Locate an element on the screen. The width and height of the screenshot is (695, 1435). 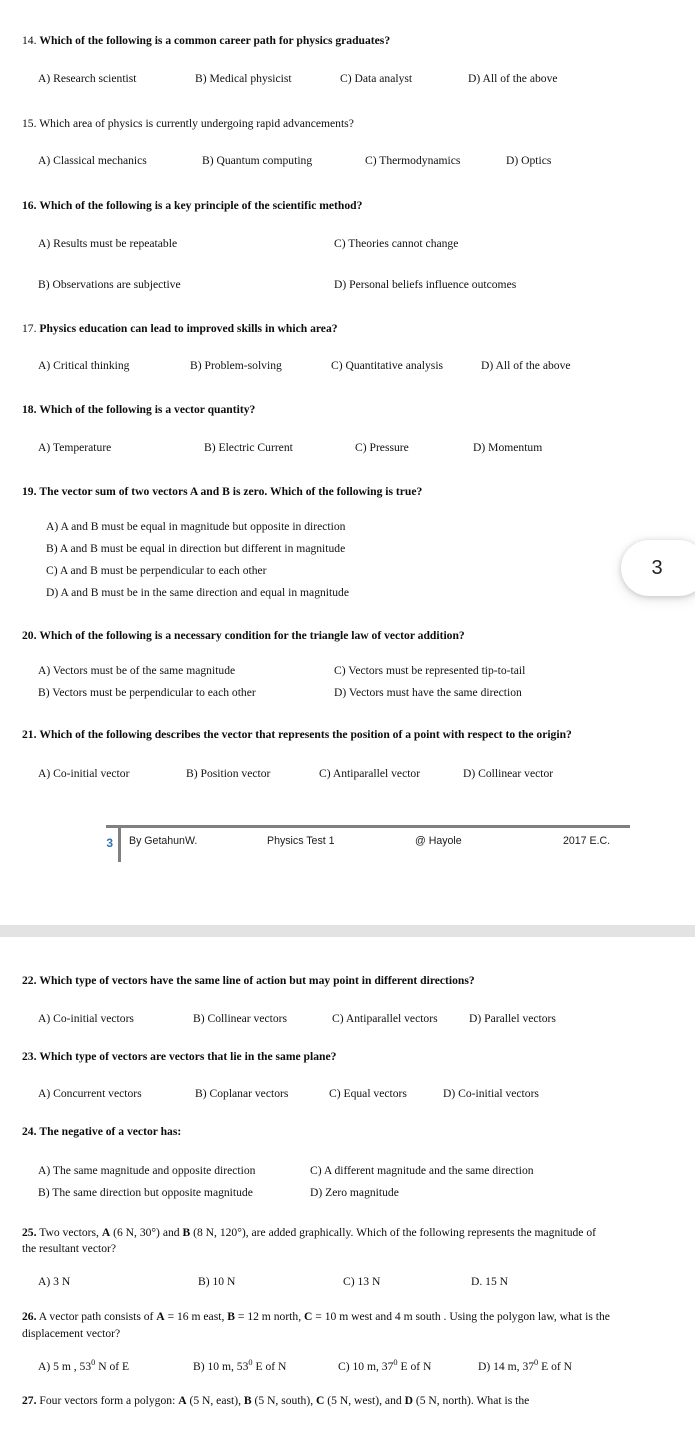
option-d: D) Optics is located at coordinates (528, 161).